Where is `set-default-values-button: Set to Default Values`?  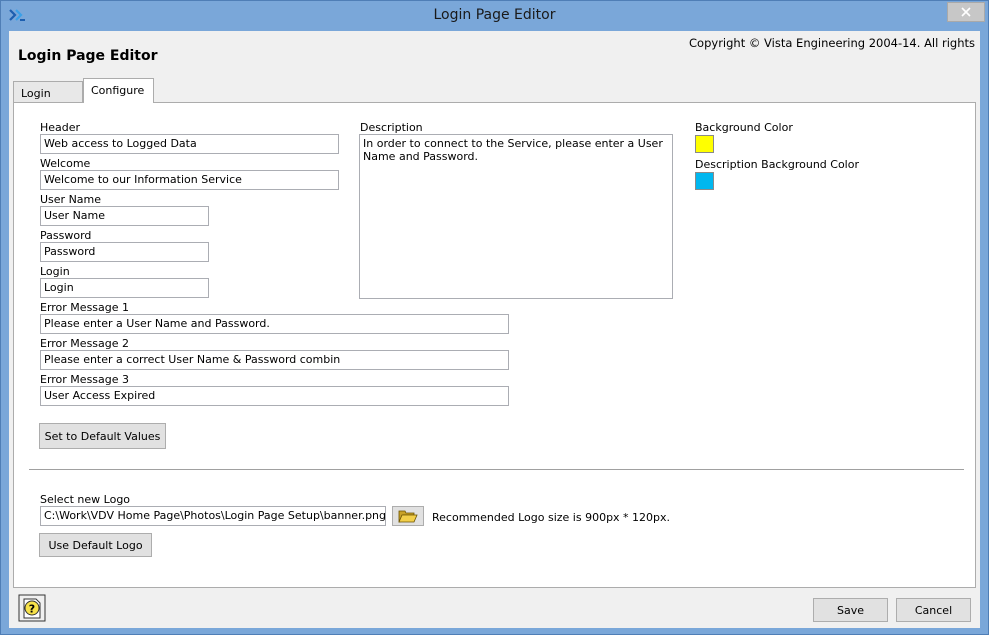
set-default-values-button: Set to Default Values is located at coordinates (102, 436).